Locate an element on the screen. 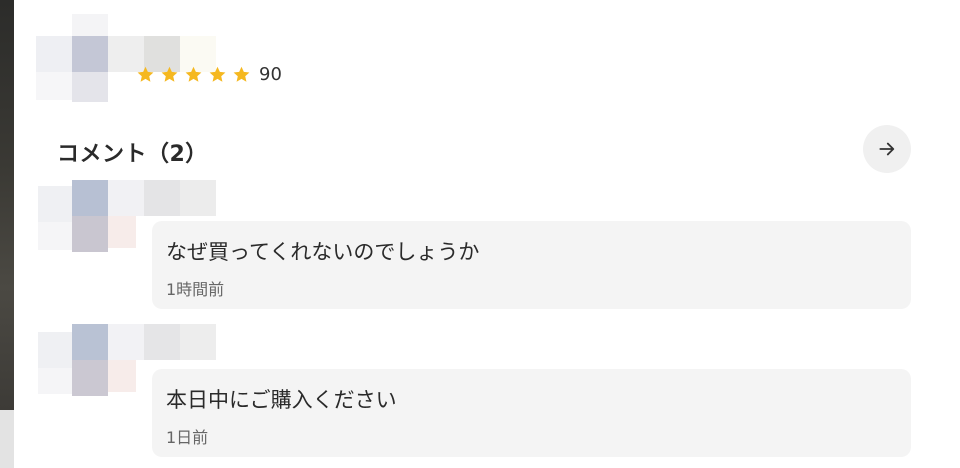 Image resolution: width=960 pixels, height=468 pixels. comment-bubble: 本日中にご購入ください 1日前 is located at coordinates (531, 413).